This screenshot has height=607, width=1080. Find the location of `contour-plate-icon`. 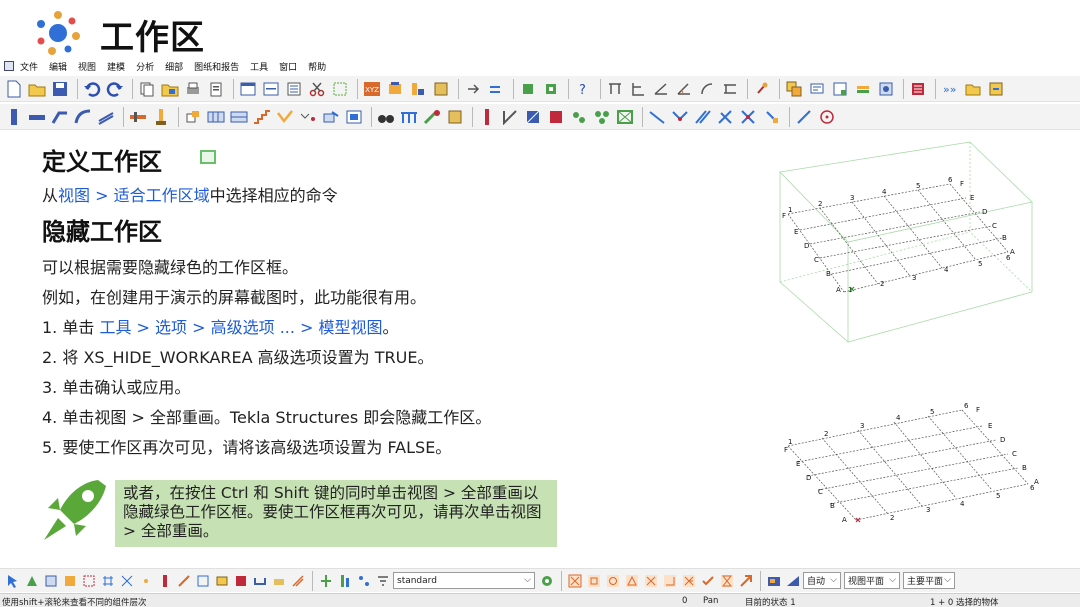

contour-plate-icon is located at coordinates (193, 117).